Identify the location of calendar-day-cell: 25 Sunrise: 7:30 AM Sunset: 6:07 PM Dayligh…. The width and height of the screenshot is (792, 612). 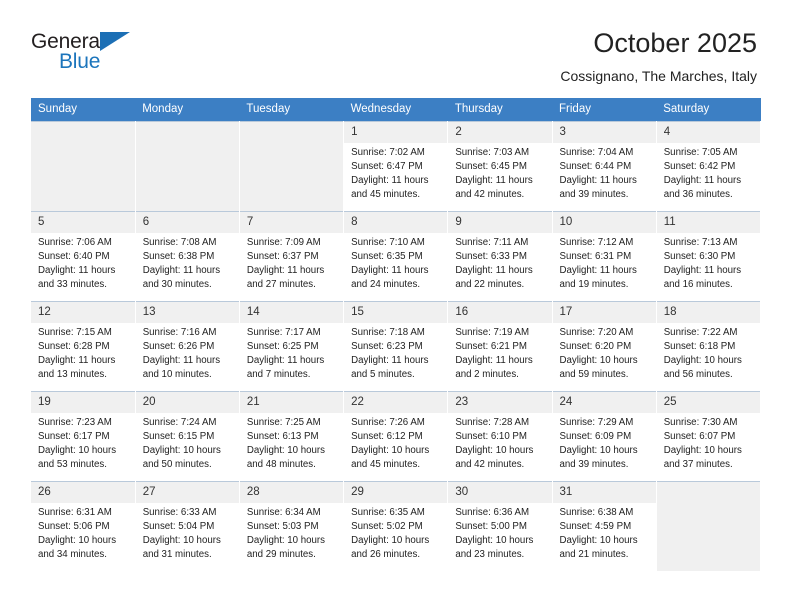
(709, 436).